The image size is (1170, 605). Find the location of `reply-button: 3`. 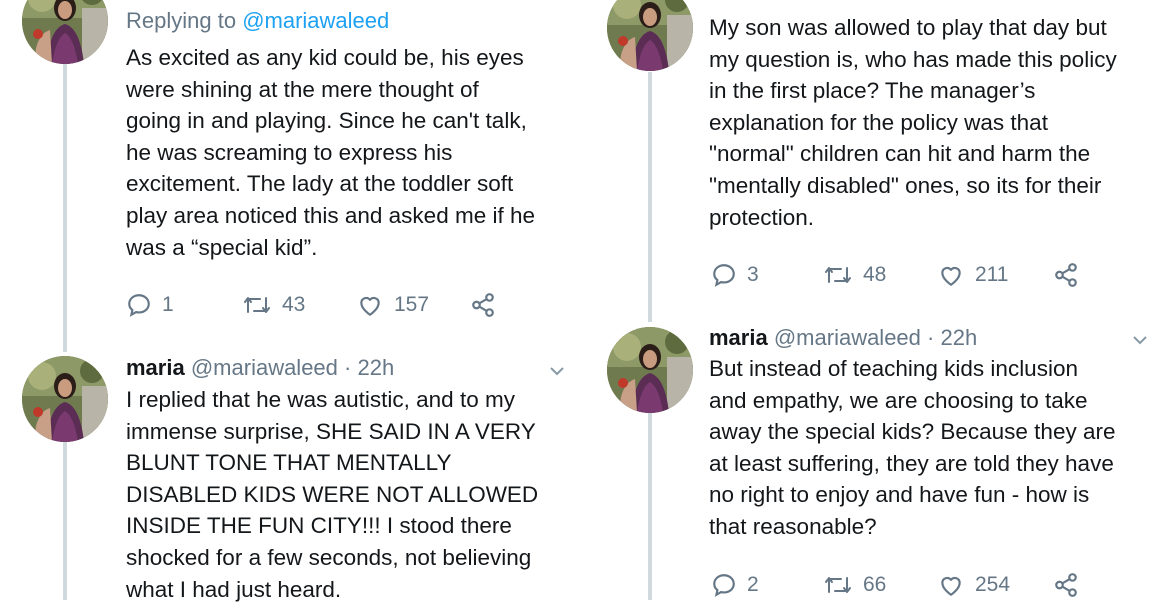

reply-button: 3 is located at coordinates (735, 275).